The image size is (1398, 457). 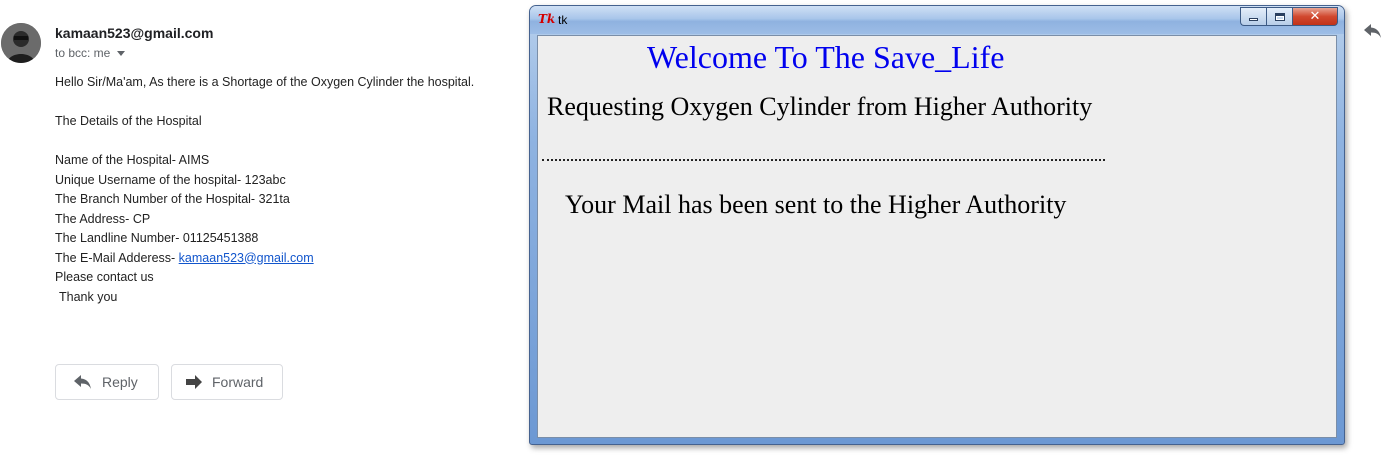 I want to click on sender-avatar, so click(x=21, y=43).